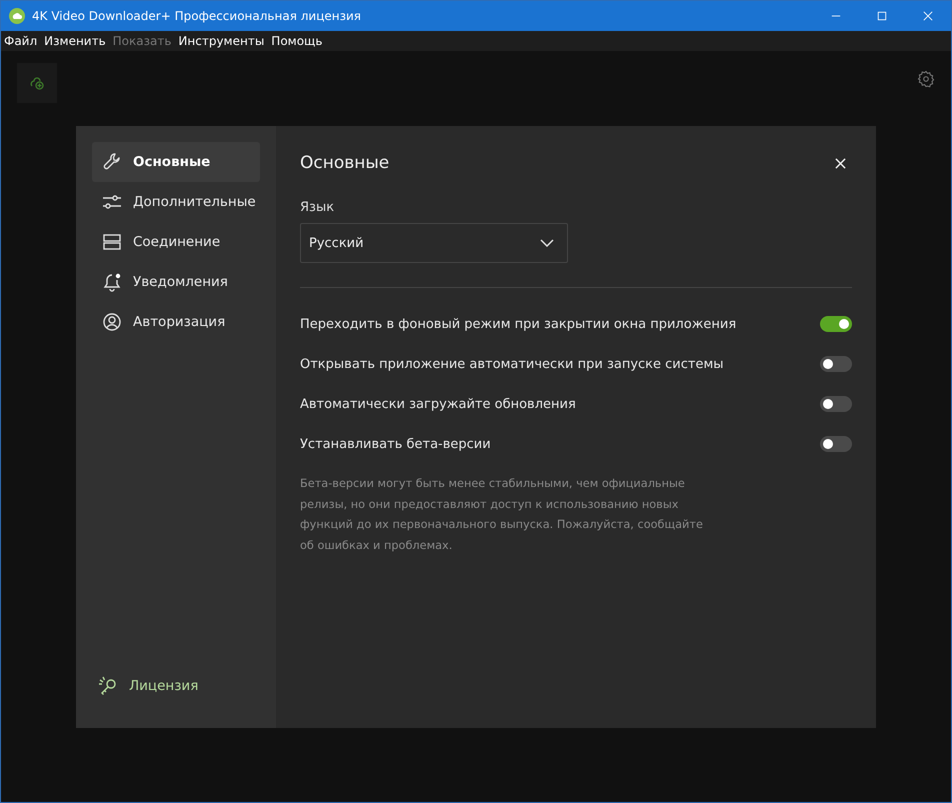 This screenshot has height=803, width=952. Describe the element at coordinates (197, 16) in the screenshot. I see `window-title: 4K Video Downloader+ Профессиональная лицензия` at that location.